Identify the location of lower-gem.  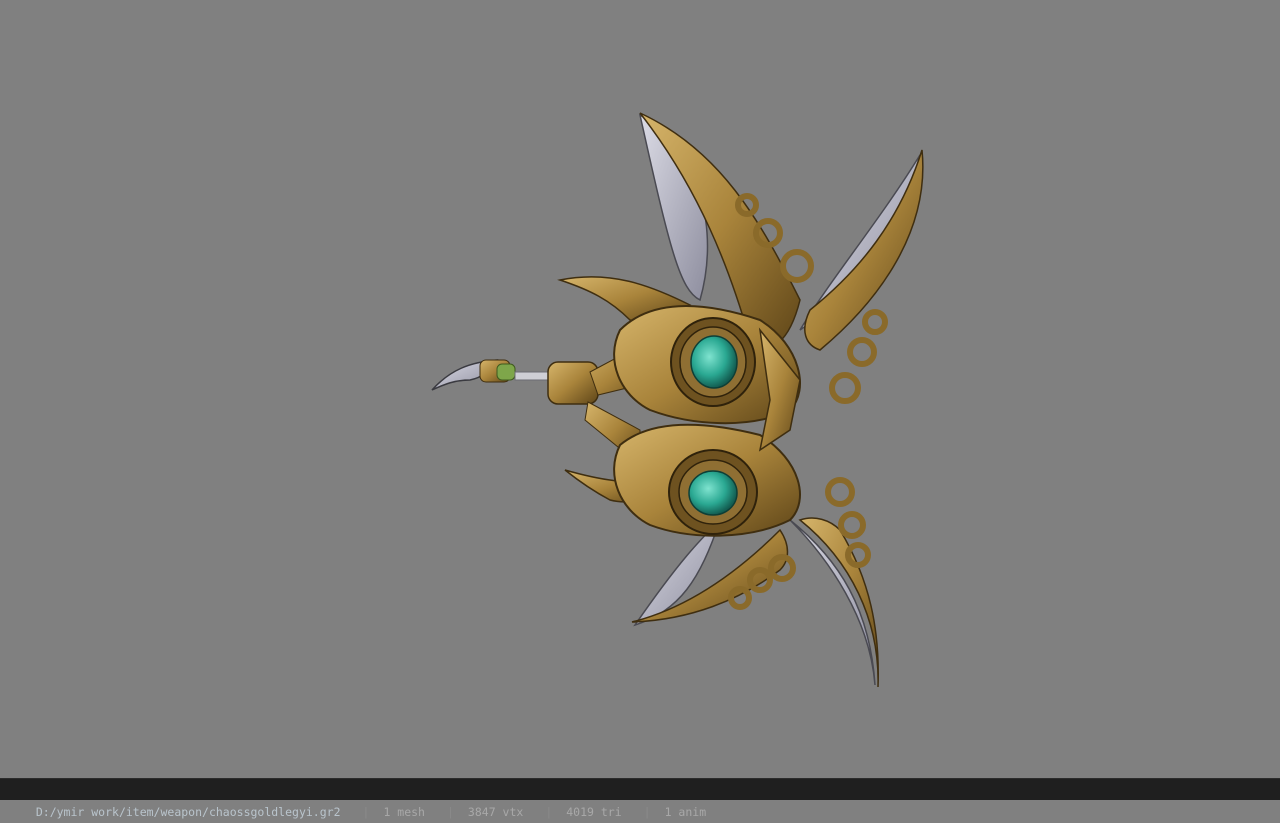
(713, 493).